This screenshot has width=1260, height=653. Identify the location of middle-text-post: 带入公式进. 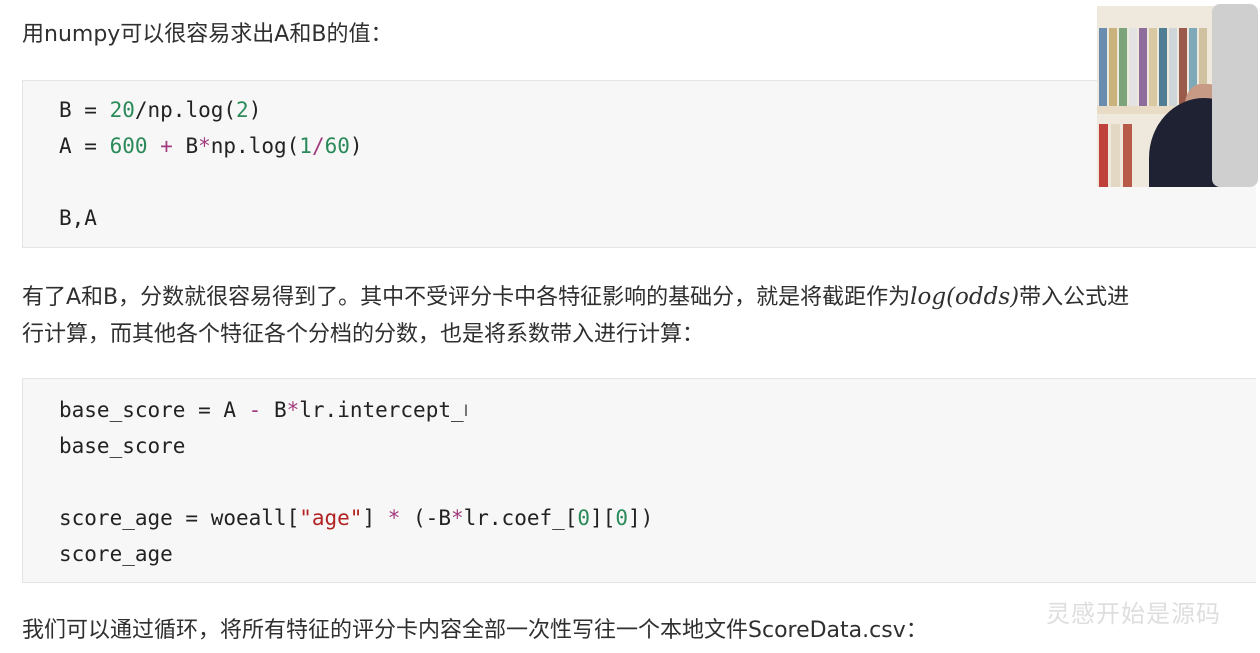
(1074, 297).